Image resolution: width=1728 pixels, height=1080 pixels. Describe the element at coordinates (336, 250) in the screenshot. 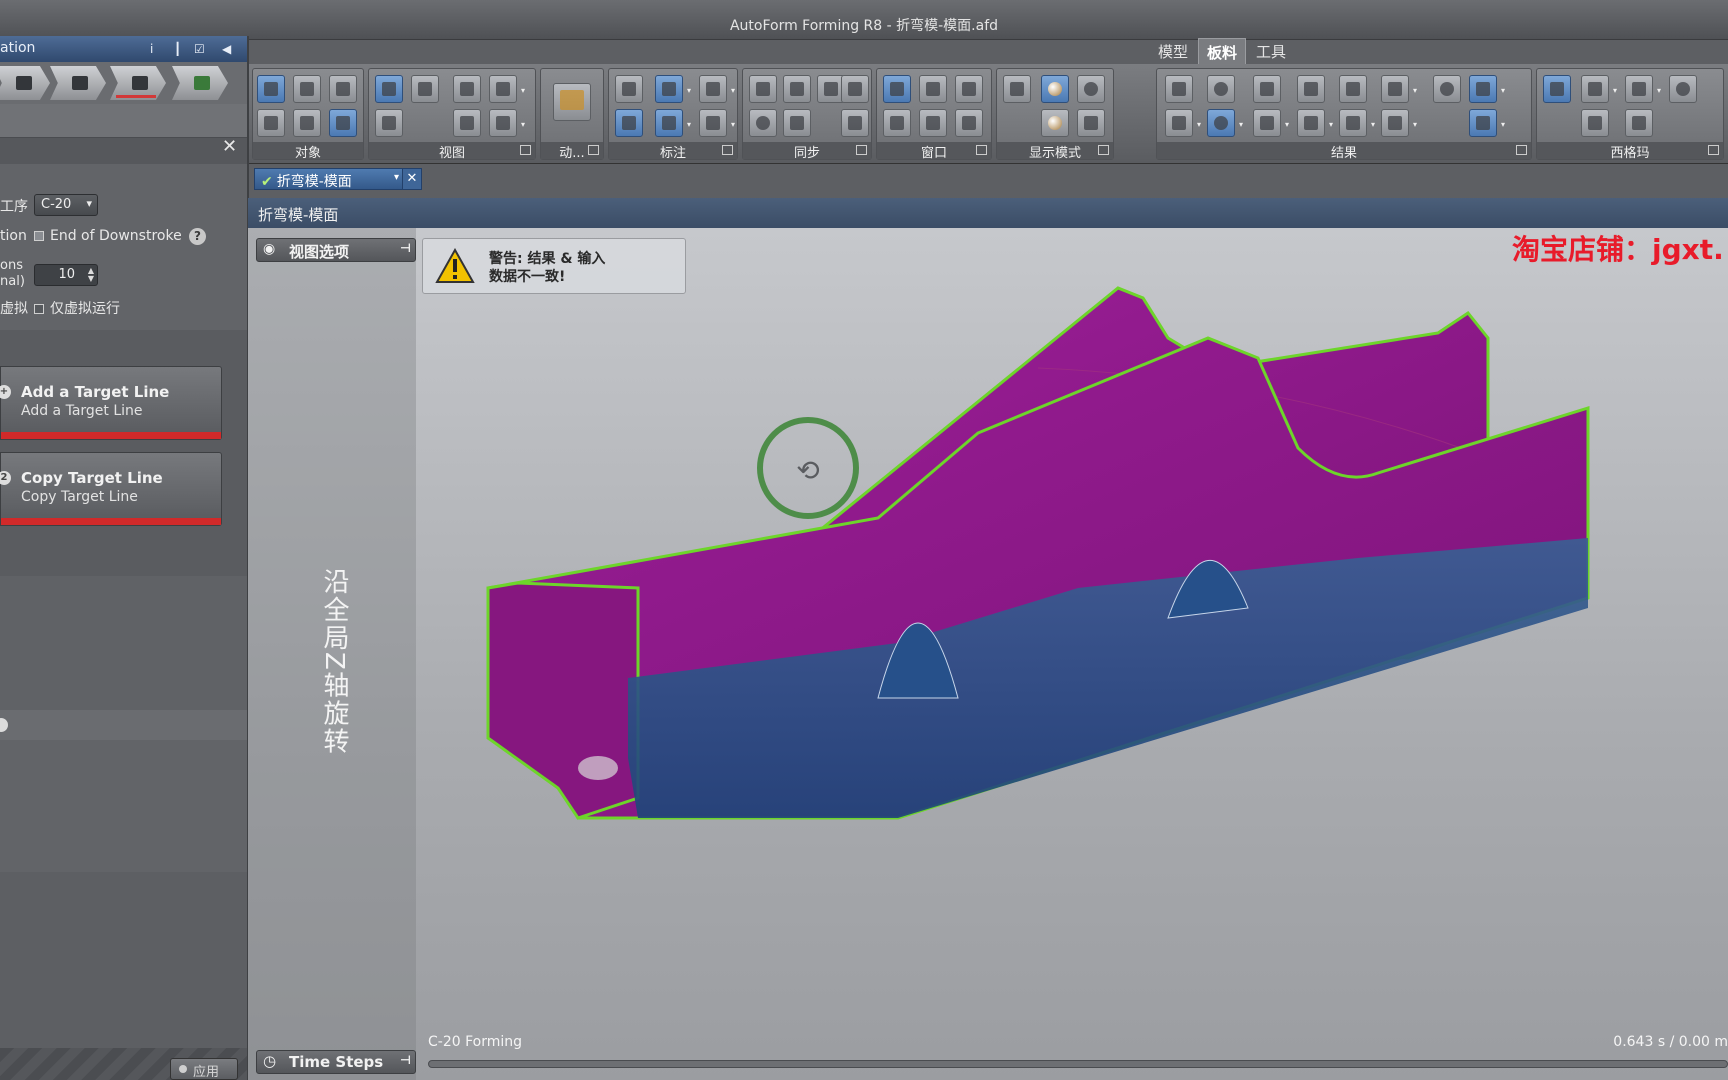

I see `view-options-button: ◉ 视图选项 ⊣` at that location.